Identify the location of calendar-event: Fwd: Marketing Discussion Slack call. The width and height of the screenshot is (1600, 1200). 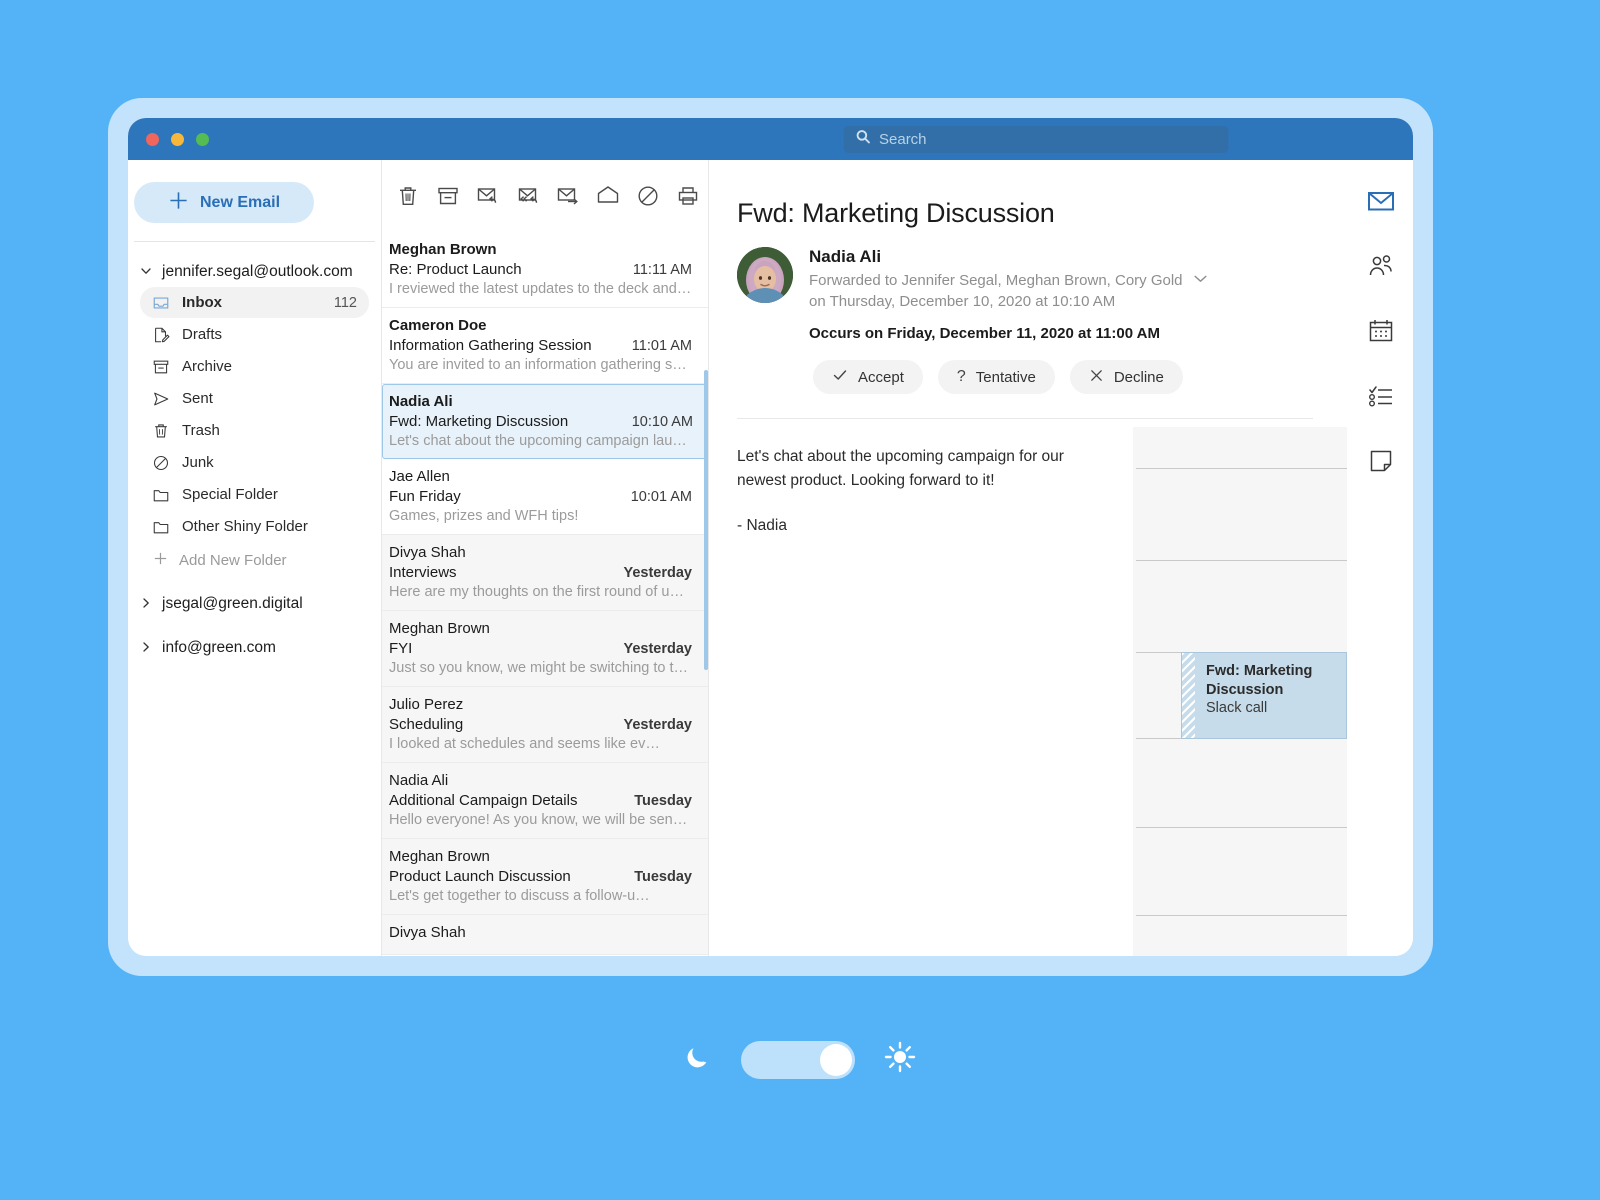
(1264, 695).